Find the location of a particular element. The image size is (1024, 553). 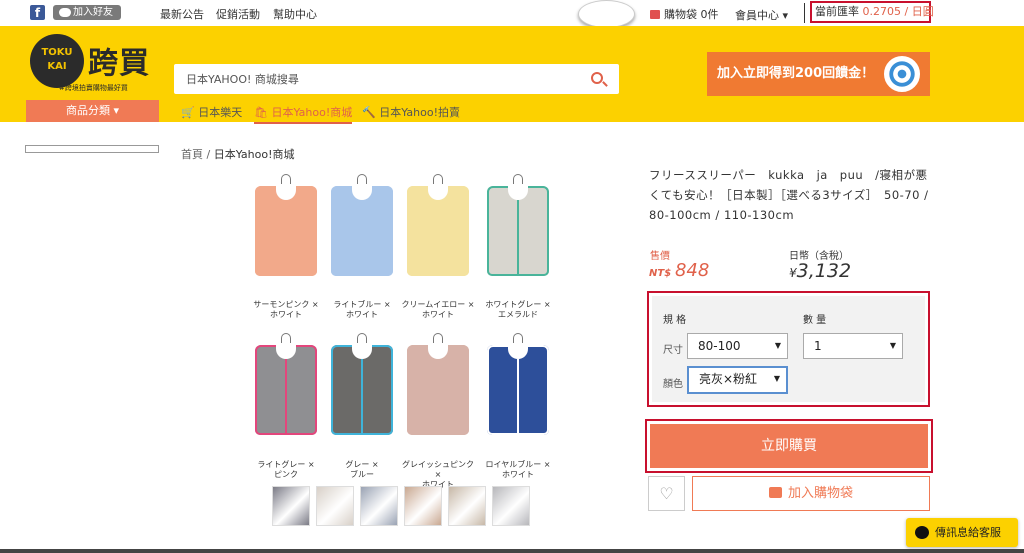

oval-marker is located at coordinates (606, 14).